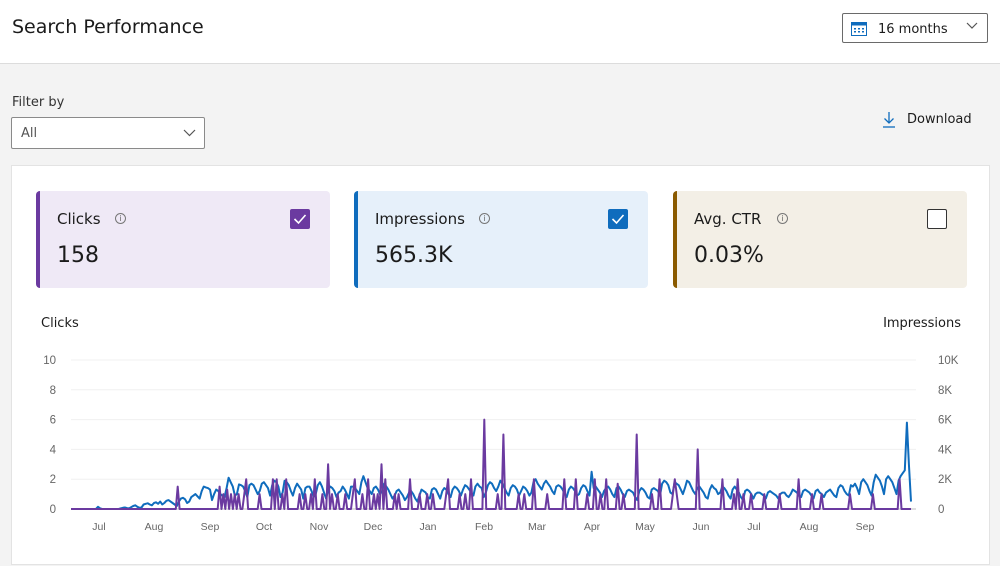  What do you see at coordinates (484, 527) in the screenshot?
I see `x-tick-label: Feb` at bounding box center [484, 527].